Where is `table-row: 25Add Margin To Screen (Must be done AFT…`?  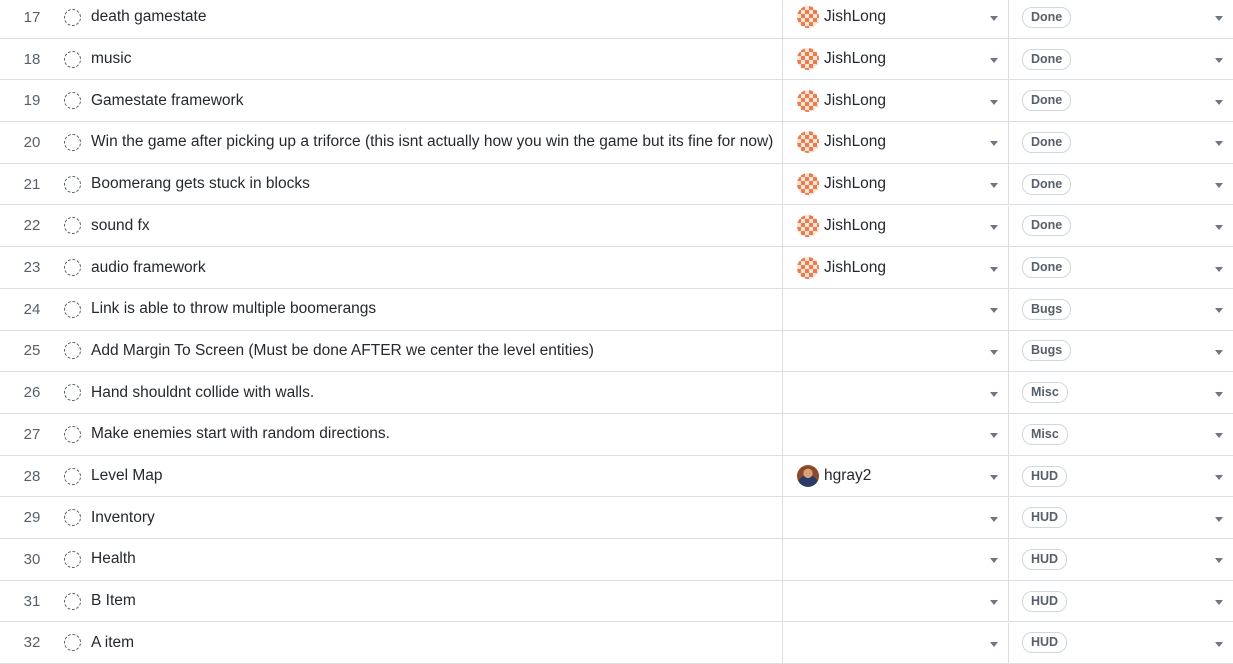
table-row: 25Add Margin To Screen (Must be done AFT… is located at coordinates (616, 352).